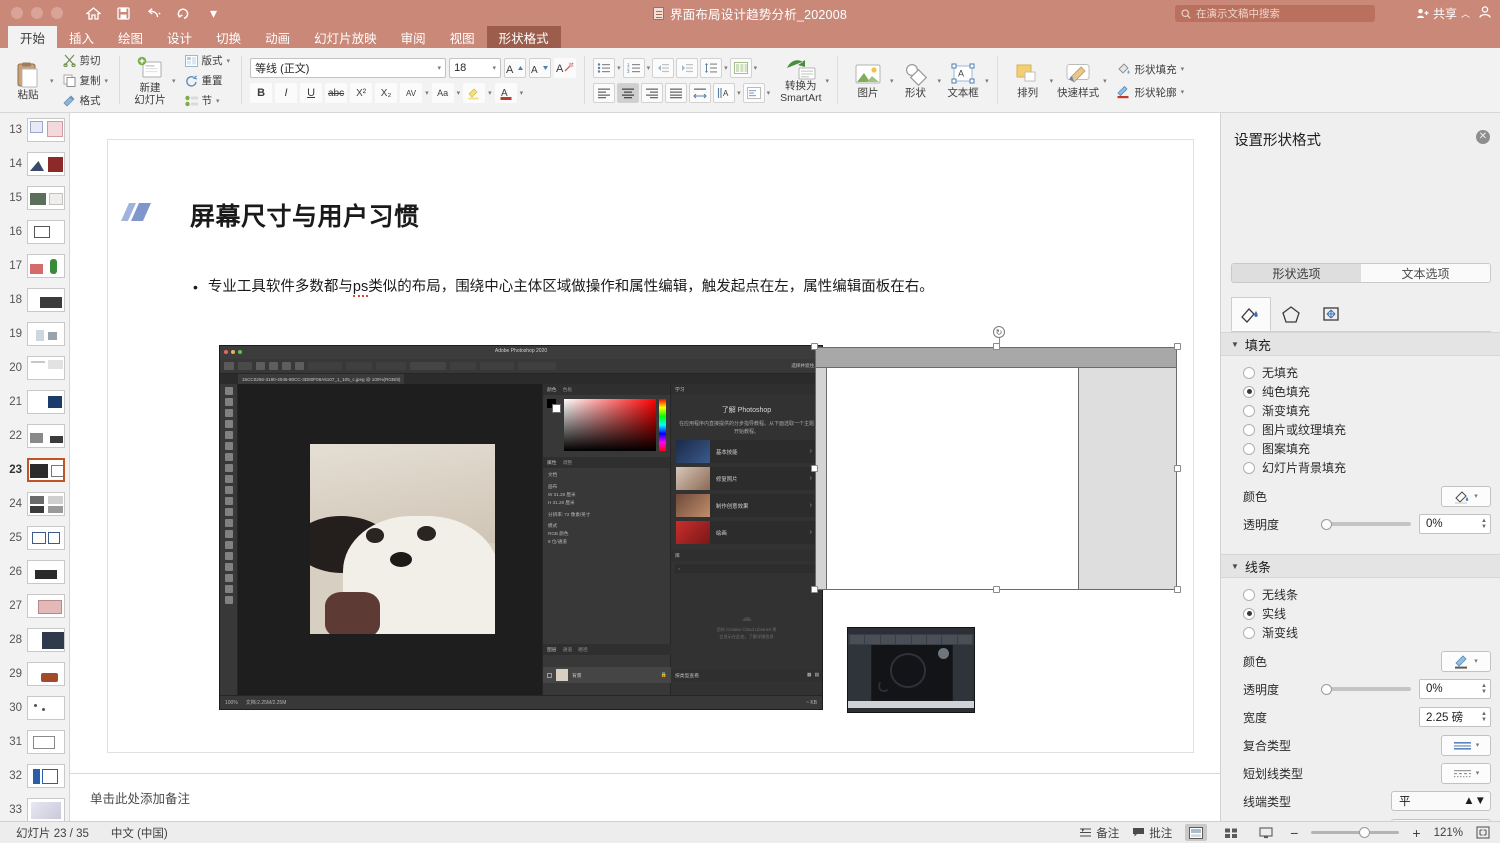 The width and height of the screenshot is (1500, 843). What do you see at coordinates (475, 68) in the screenshot?
I see `font-size-input: 18 ▾` at bounding box center [475, 68].